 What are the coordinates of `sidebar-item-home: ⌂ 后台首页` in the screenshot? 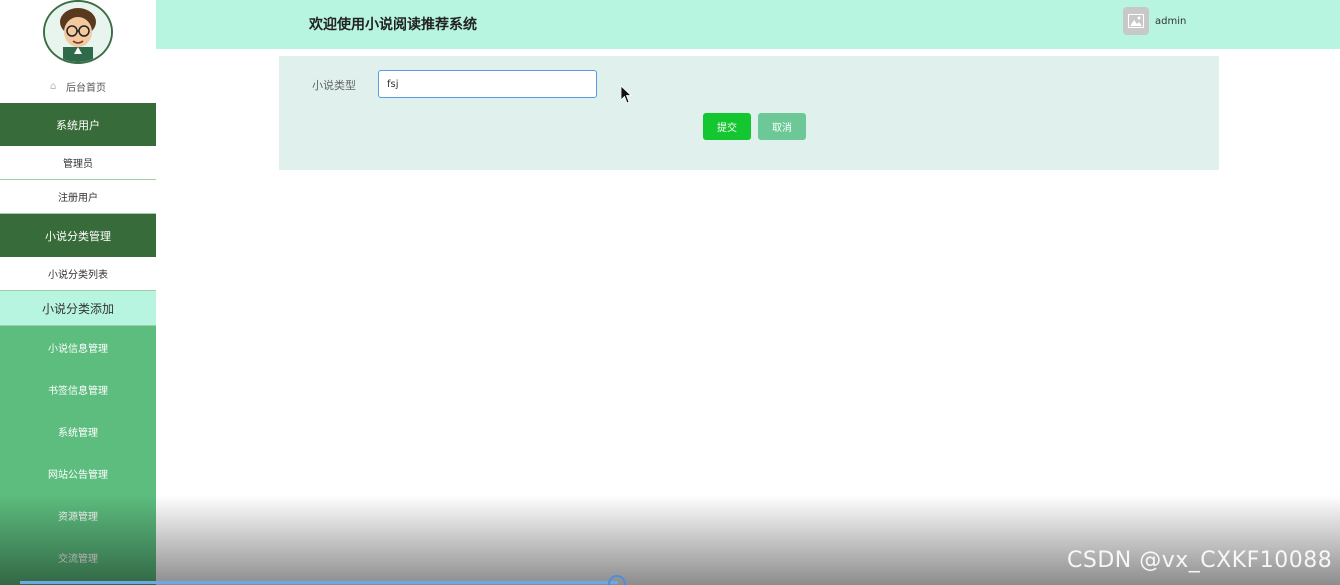 It's located at (78, 86).